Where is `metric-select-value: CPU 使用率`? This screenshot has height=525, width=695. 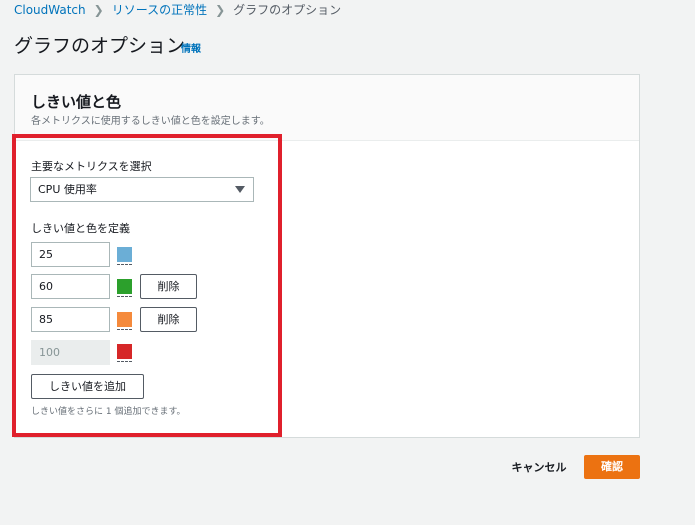
metric-select-value: CPU 使用率 is located at coordinates (67, 189).